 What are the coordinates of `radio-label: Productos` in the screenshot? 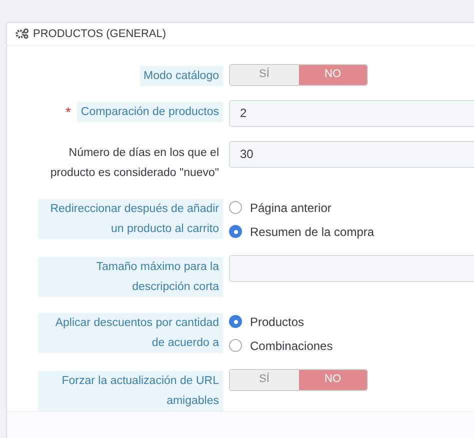 It's located at (277, 322).